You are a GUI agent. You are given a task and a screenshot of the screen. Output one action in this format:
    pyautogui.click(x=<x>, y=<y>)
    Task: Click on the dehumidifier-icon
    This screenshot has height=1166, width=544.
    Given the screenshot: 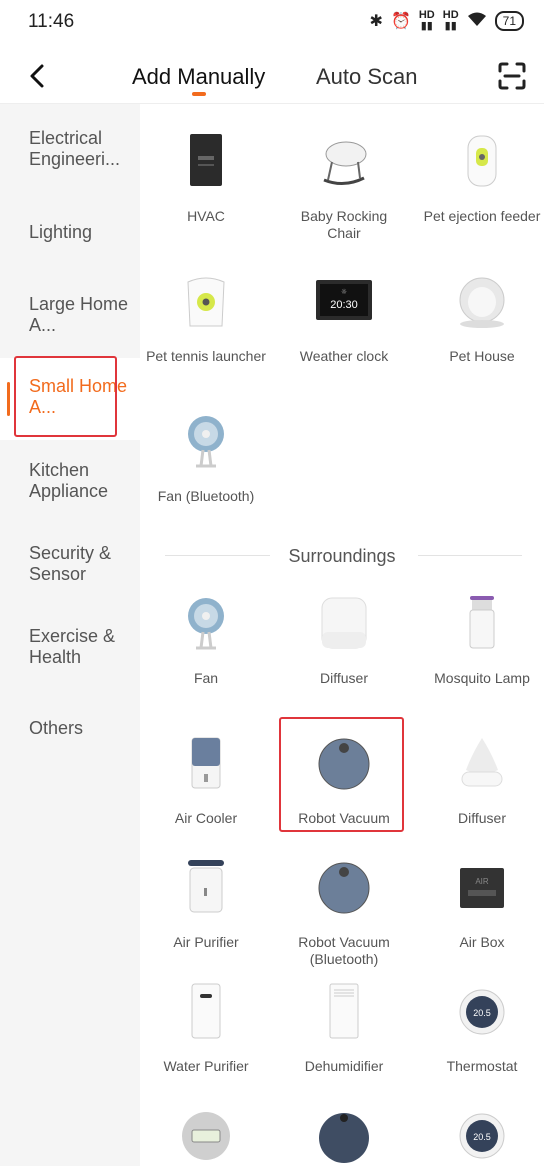 What is the action you would take?
    pyautogui.click(x=344, y=1012)
    